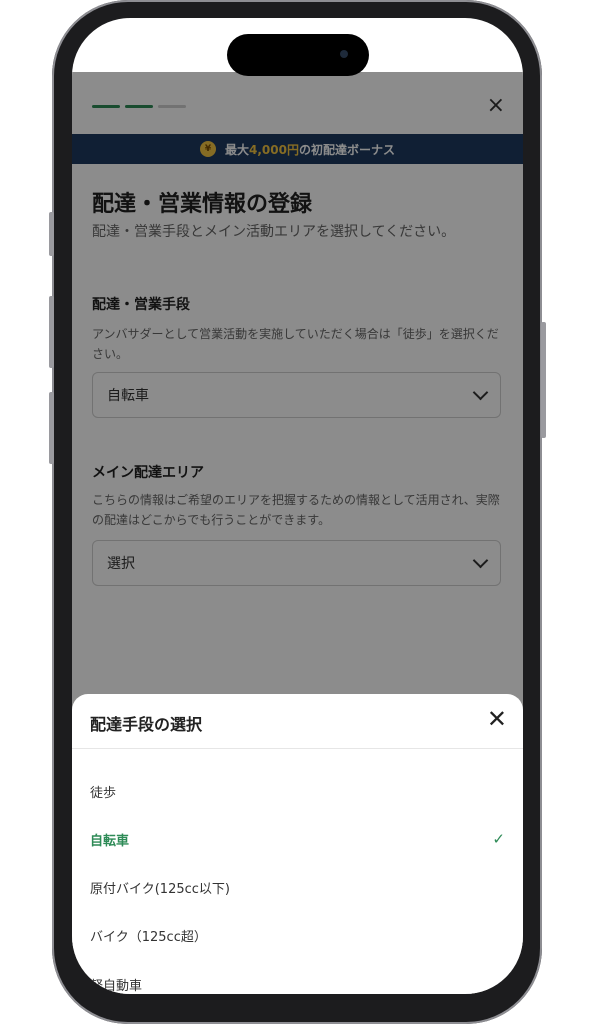  Describe the element at coordinates (543, 380) in the screenshot. I see `power-button` at that location.